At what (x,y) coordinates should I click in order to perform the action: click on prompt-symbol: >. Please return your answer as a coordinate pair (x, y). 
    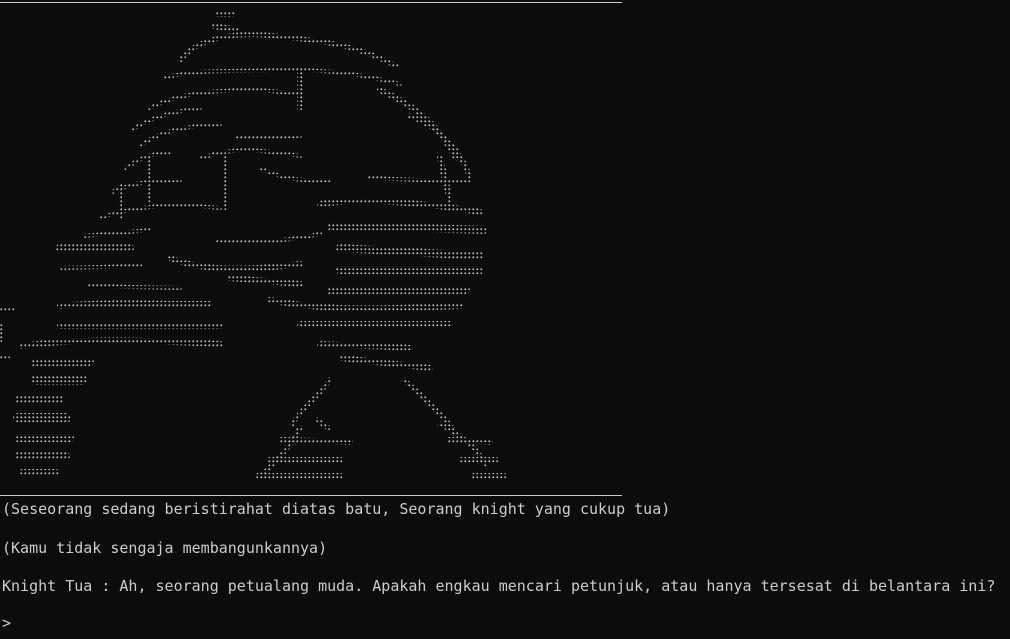
    Looking at the image, I should click on (7, 623).